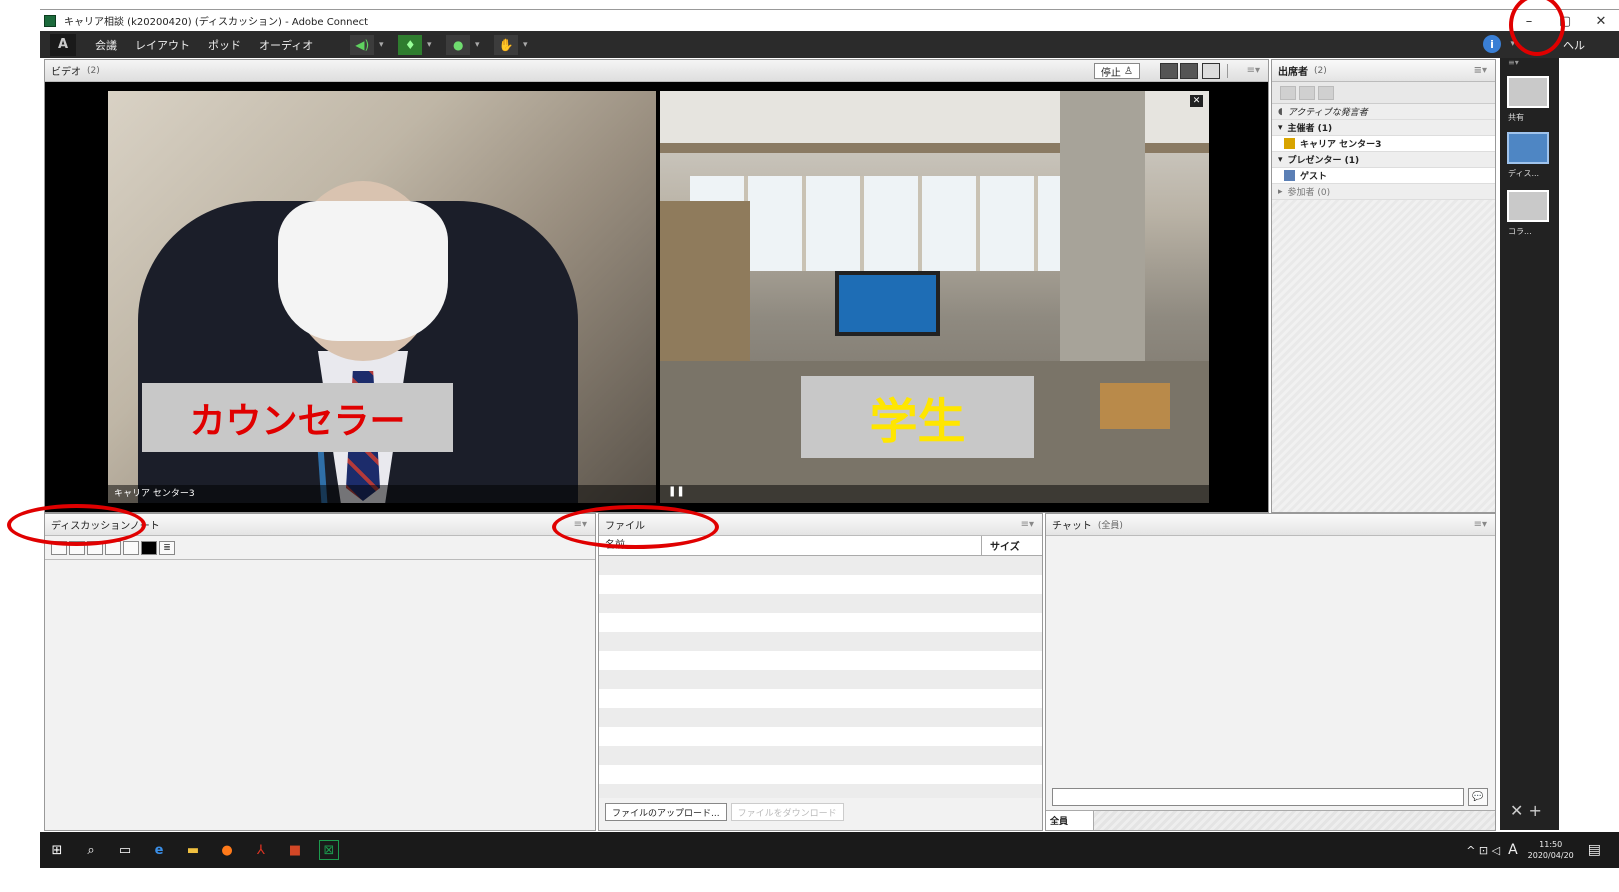 Image resolution: width=1619 pixels, height=892 pixels. I want to click on system-clock: 11:50 2020/04/20, so click(1551, 850).